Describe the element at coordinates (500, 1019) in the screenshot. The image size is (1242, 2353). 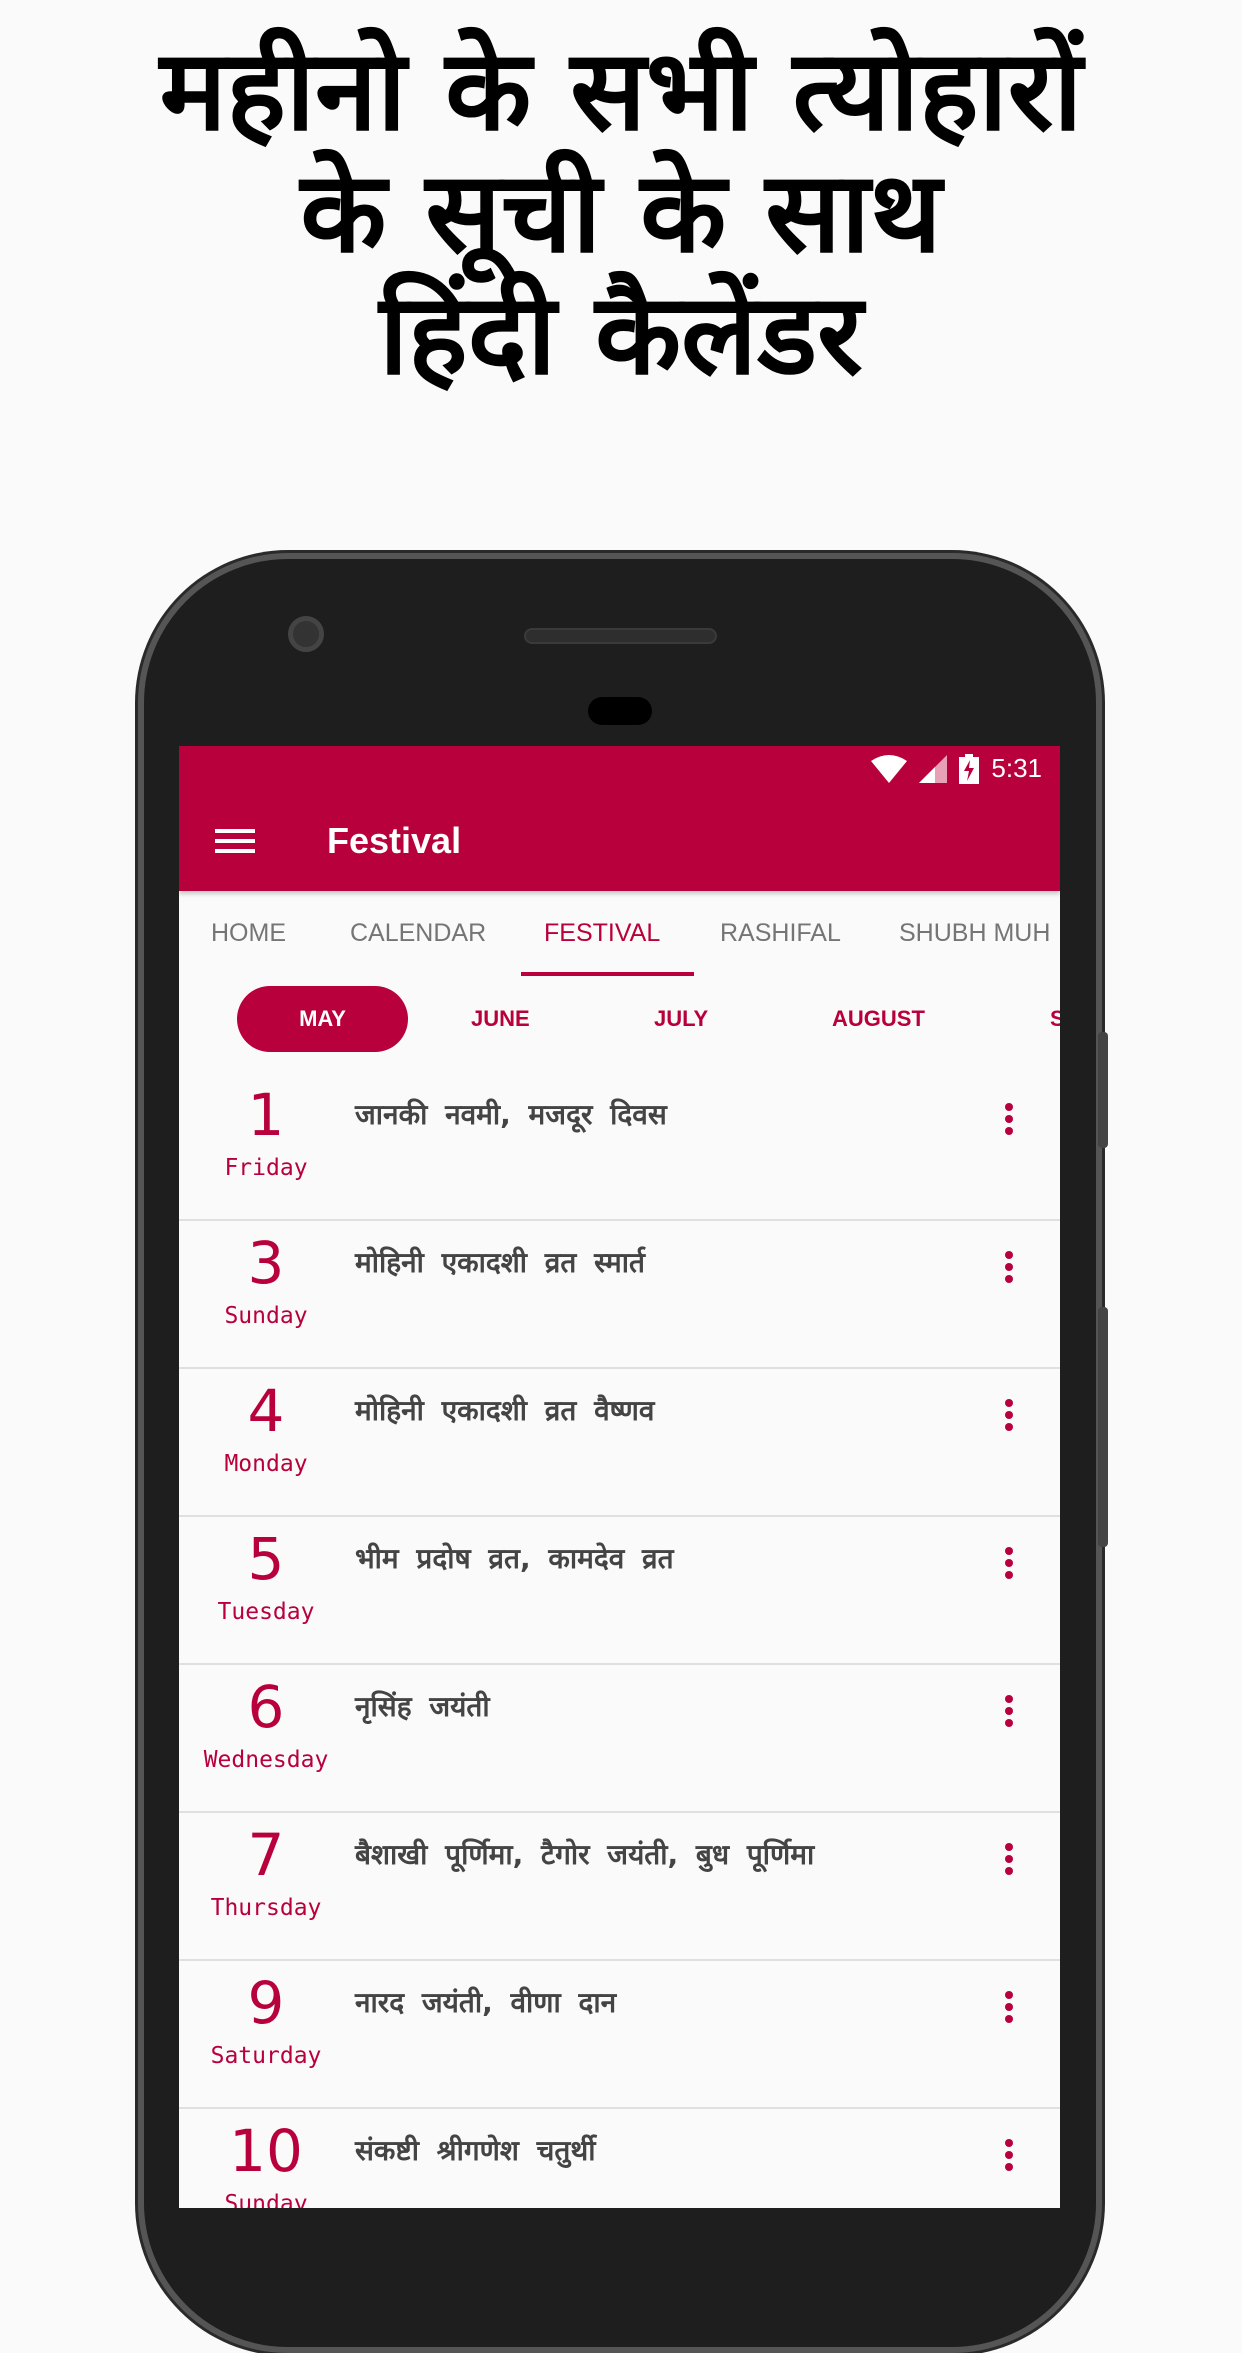
I see `month-june: JUNE` at that location.